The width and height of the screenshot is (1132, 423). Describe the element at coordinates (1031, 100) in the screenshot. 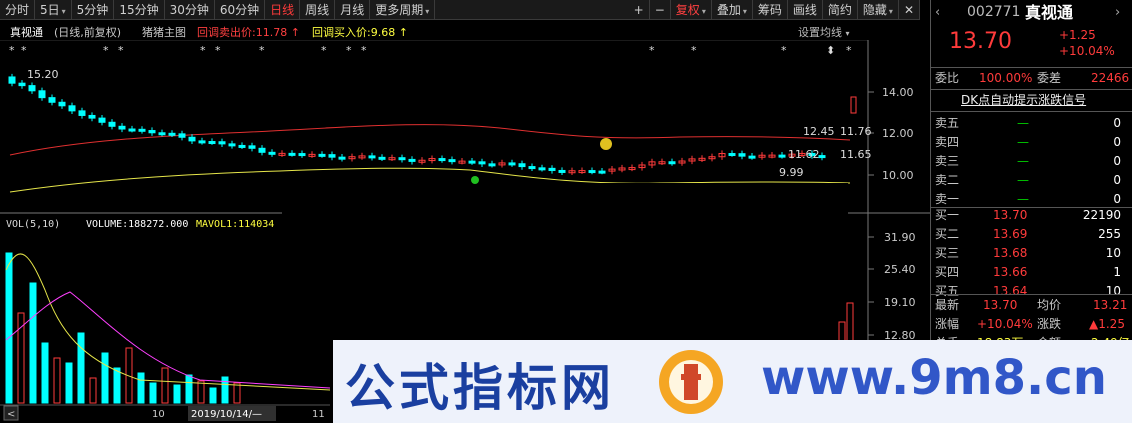

I see `dk-signal-link: DK点自动提示涨跌信号` at that location.